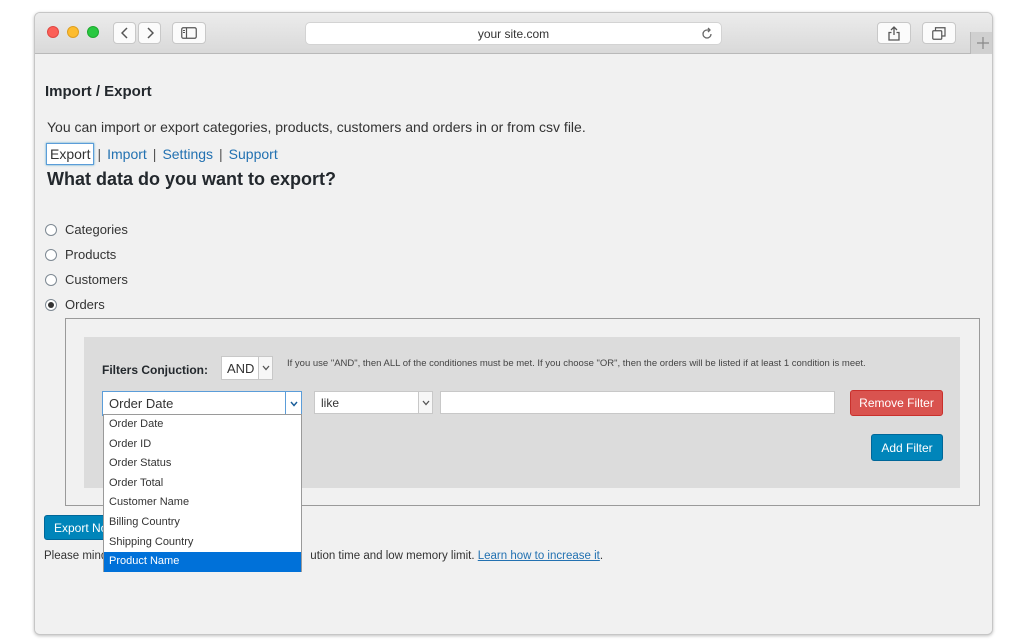 Image resolution: width=1024 pixels, height=643 pixels. I want to click on radio-categories: Categories, so click(86, 229).